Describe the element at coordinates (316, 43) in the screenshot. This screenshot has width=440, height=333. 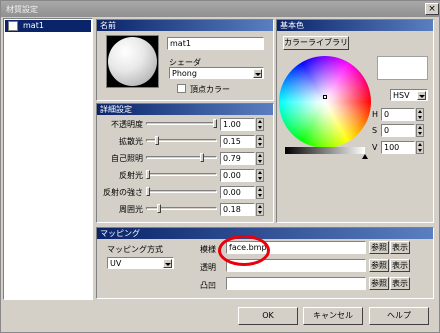
I see `color-library-button: カラーライブラリ` at that location.